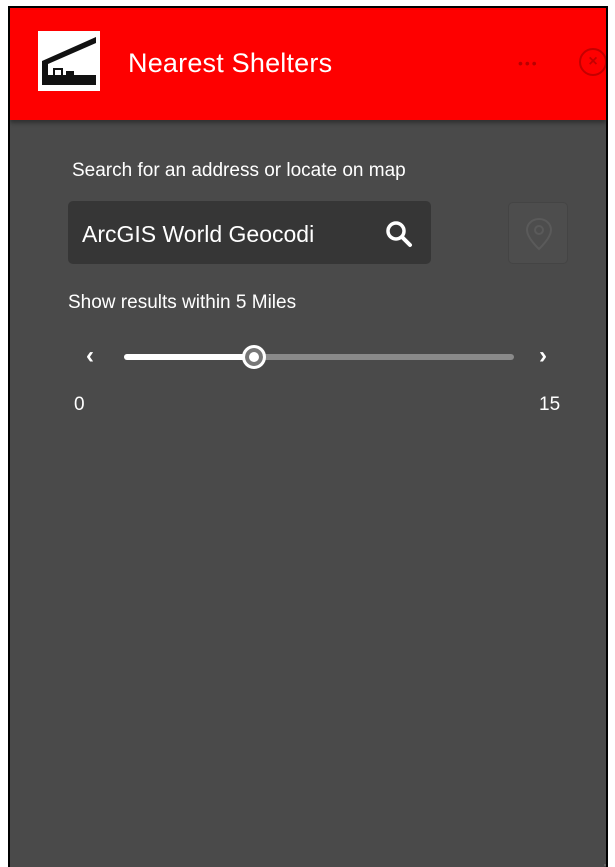  I want to click on search-icon, so click(399, 234).